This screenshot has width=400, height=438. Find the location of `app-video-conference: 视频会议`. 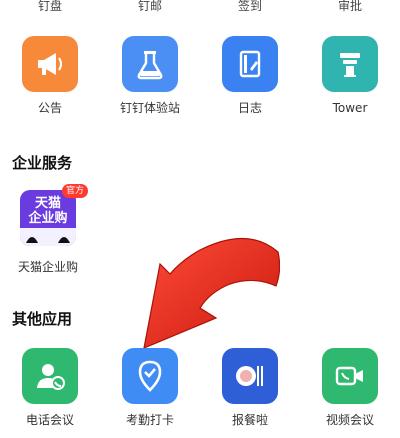

app-video-conference: 视频会议 is located at coordinates (350, 387).